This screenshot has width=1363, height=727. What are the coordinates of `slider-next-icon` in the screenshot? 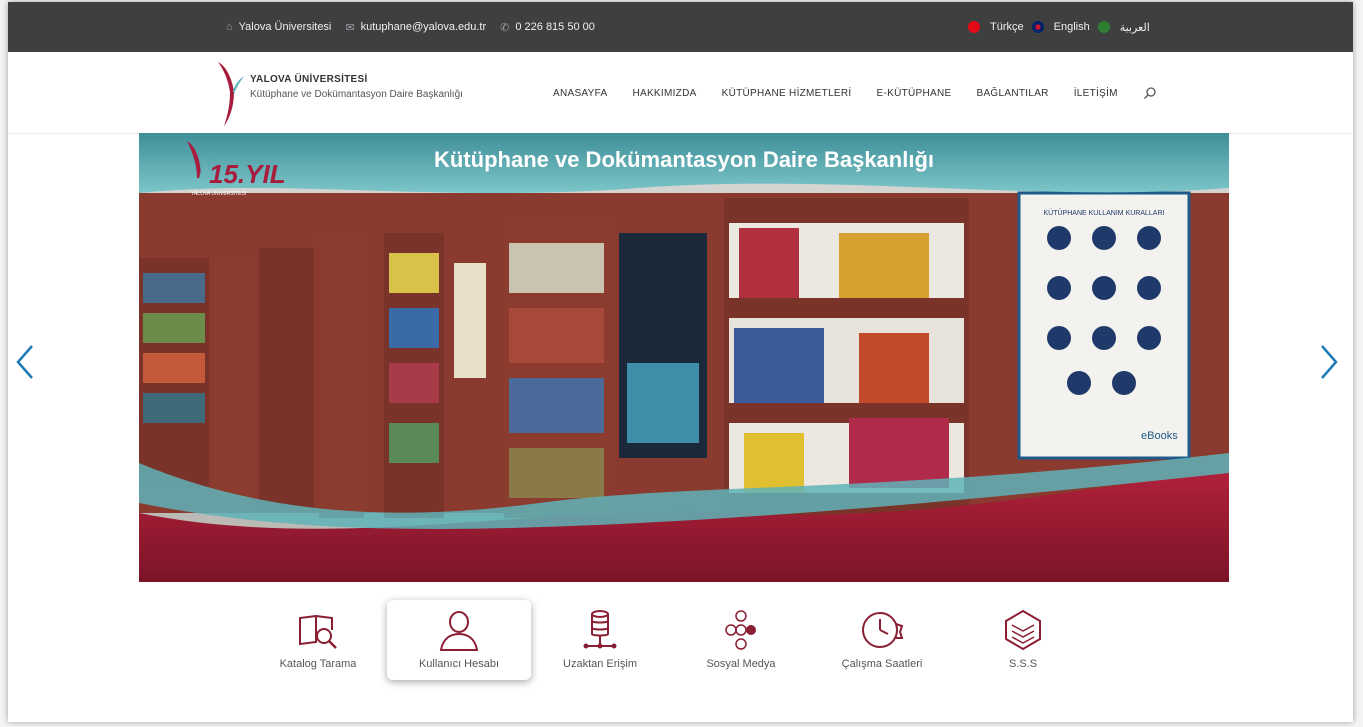 It's located at (1328, 362).